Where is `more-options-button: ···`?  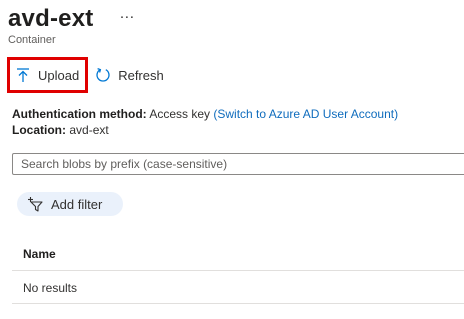 more-options-button: ··· is located at coordinates (126, 16).